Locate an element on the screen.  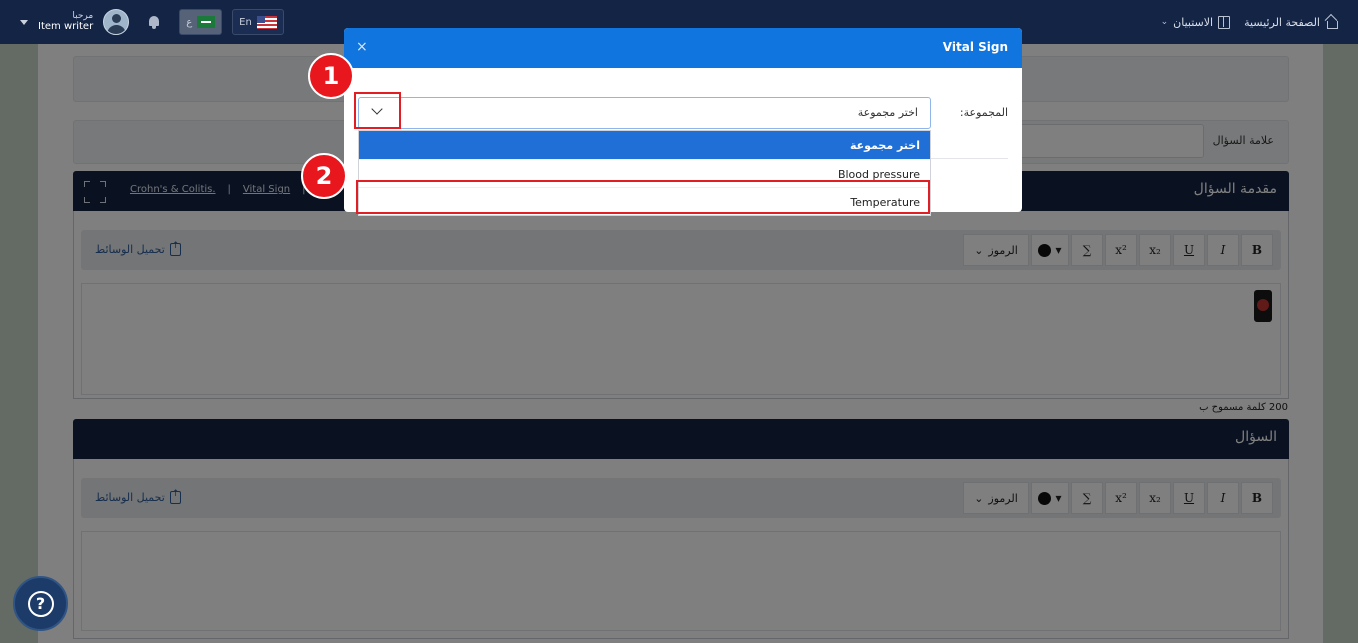
highlight-box-step1 is located at coordinates (377, 110).